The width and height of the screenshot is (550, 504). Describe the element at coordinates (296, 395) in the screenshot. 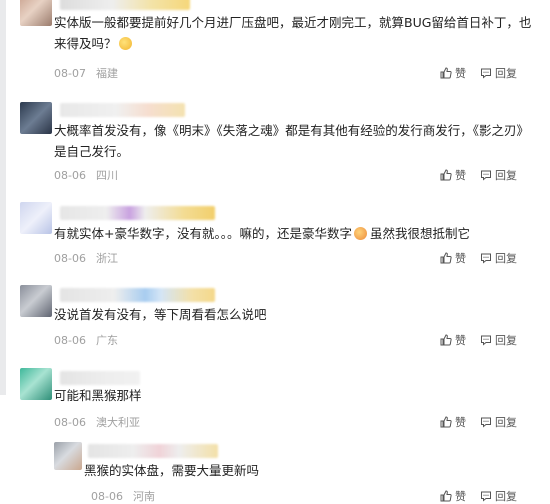

I see `comment-text: 可能和黑猴那样` at that location.